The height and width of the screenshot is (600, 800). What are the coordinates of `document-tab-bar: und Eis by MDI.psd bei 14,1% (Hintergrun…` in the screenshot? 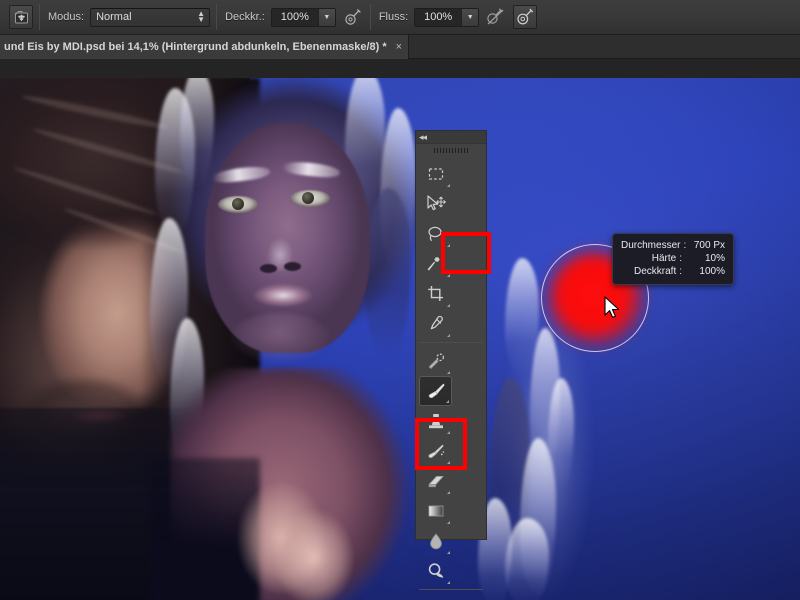 It's located at (400, 47).